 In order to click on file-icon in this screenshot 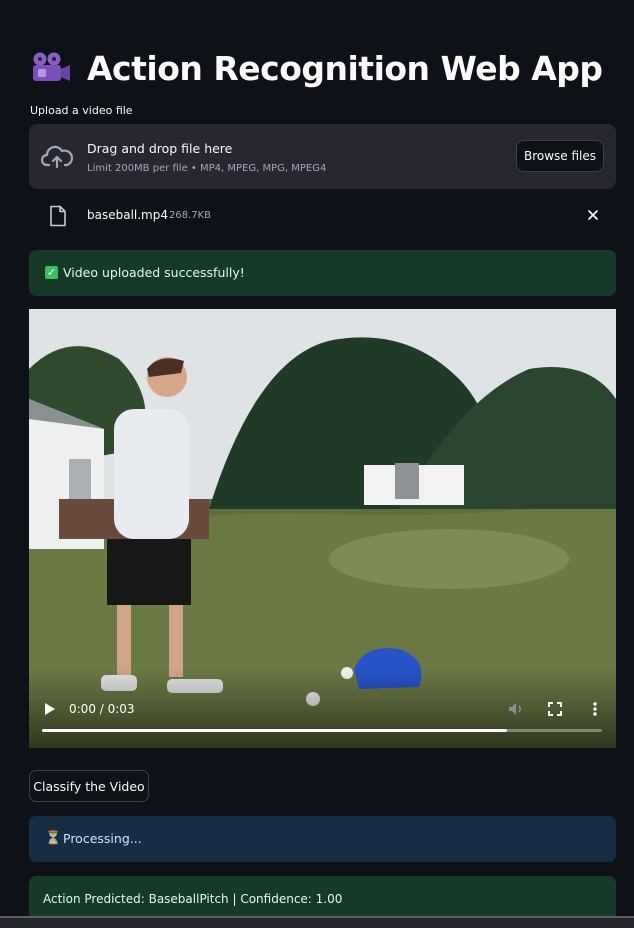, I will do `click(58, 216)`.